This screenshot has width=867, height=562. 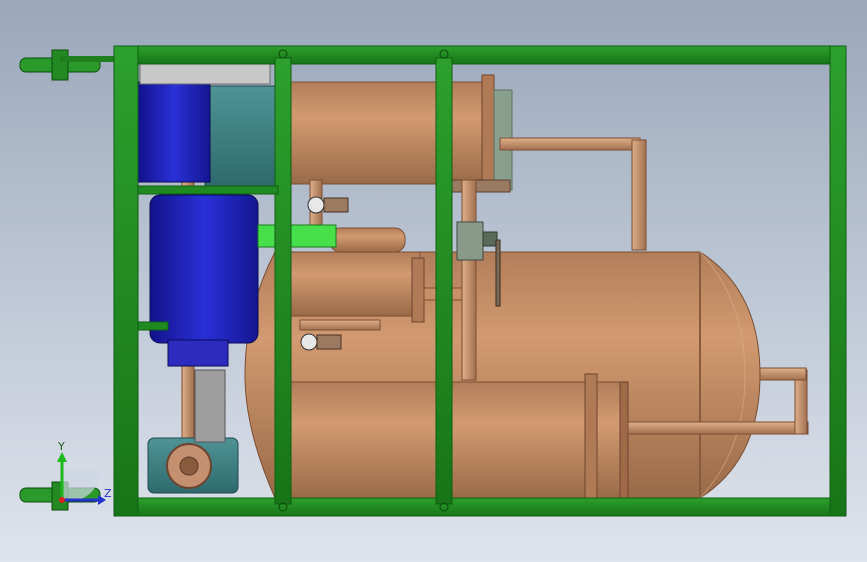 What do you see at coordinates (367, 240) in the screenshot?
I see `tank-stub` at bounding box center [367, 240].